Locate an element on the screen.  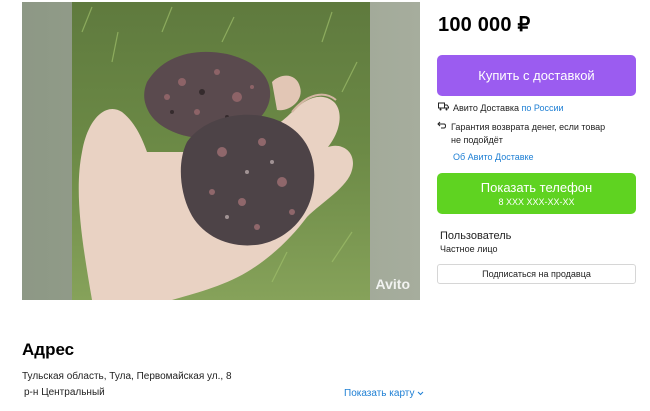
show-phone-button: Показать телефон 8 XXX XXX-XX-XX is located at coordinates (536, 193).